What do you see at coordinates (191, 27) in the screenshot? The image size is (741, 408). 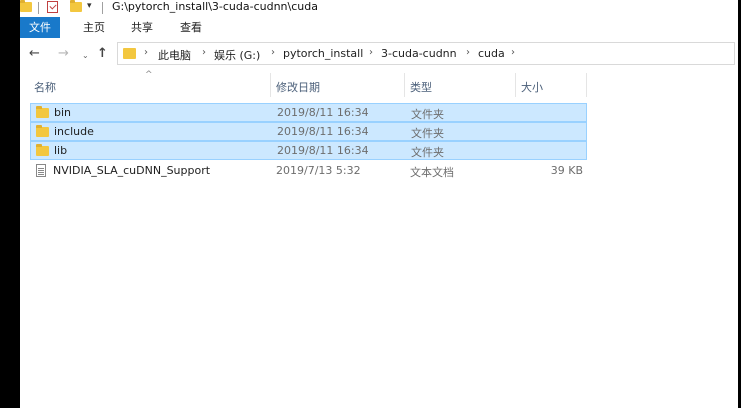 I see `tab-view: 查看` at bounding box center [191, 27].